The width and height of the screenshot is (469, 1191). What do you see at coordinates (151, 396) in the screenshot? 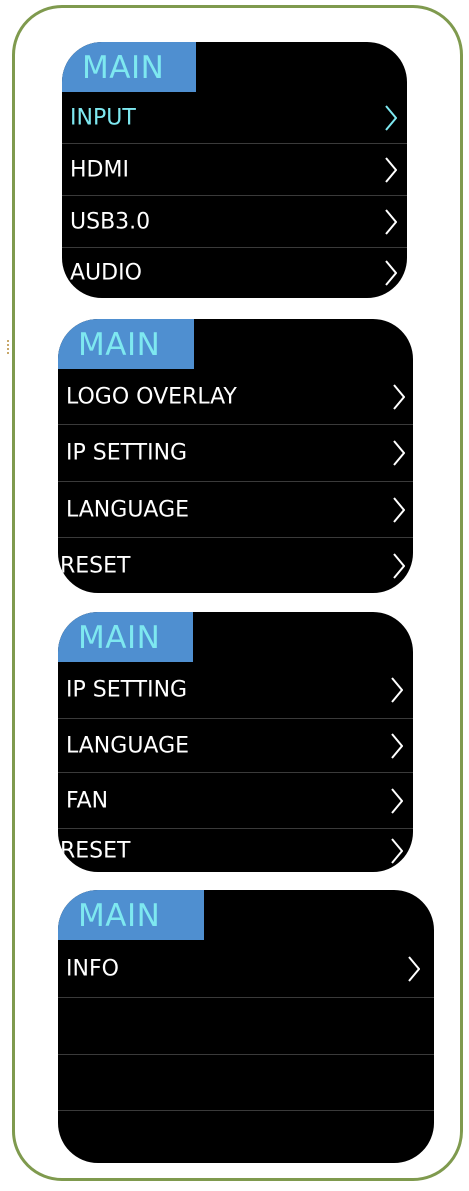
I see `menu-item-label: LOGO OVERLAY` at bounding box center [151, 396].